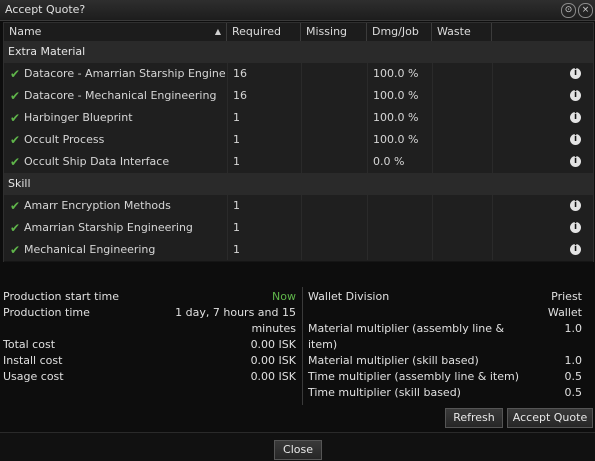  What do you see at coordinates (115, 32) in the screenshot?
I see `column-name: Name ▲` at bounding box center [115, 32].